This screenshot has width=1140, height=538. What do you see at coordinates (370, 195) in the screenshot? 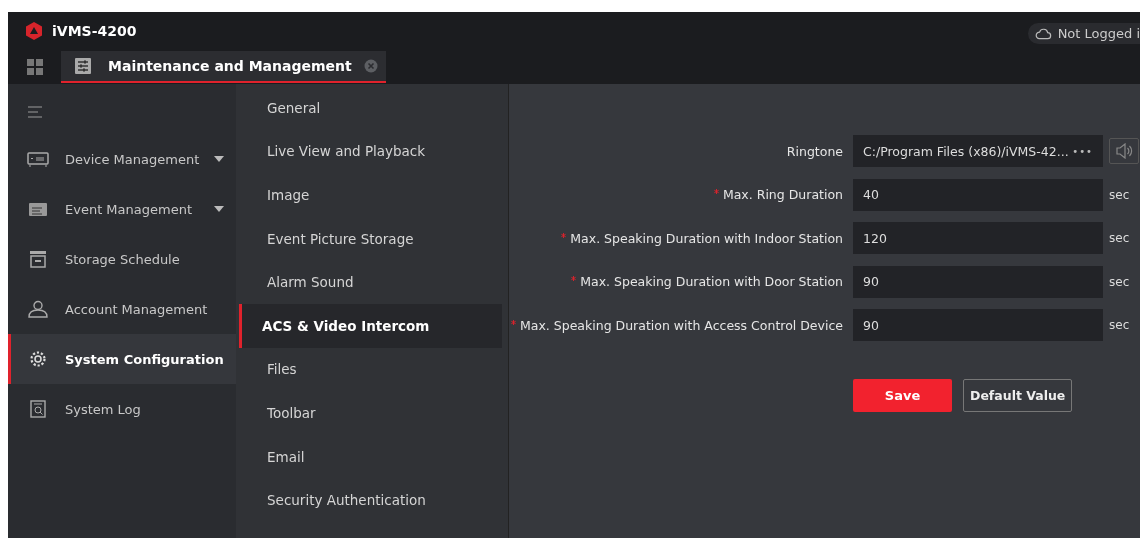
I see `settings-nav-item: Image` at bounding box center [370, 195].